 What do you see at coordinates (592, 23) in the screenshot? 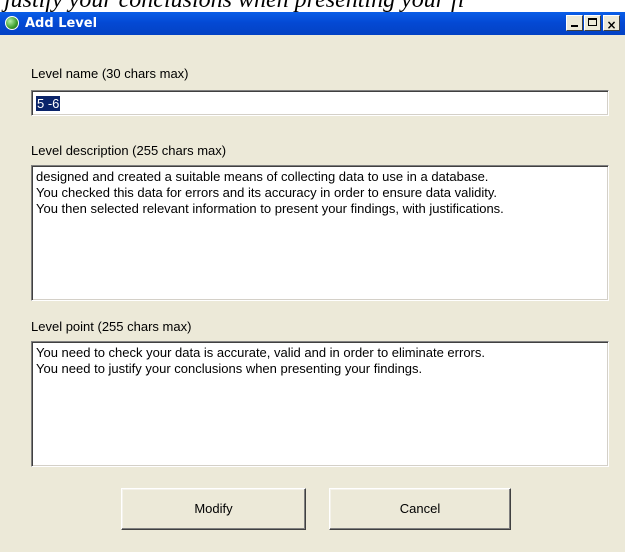
I see `maximize-button` at bounding box center [592, 23].